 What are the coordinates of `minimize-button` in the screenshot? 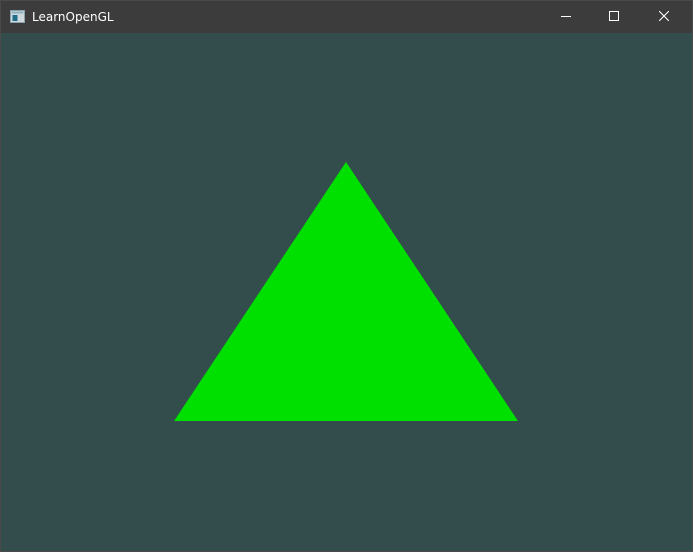 It's located at (566, 17).